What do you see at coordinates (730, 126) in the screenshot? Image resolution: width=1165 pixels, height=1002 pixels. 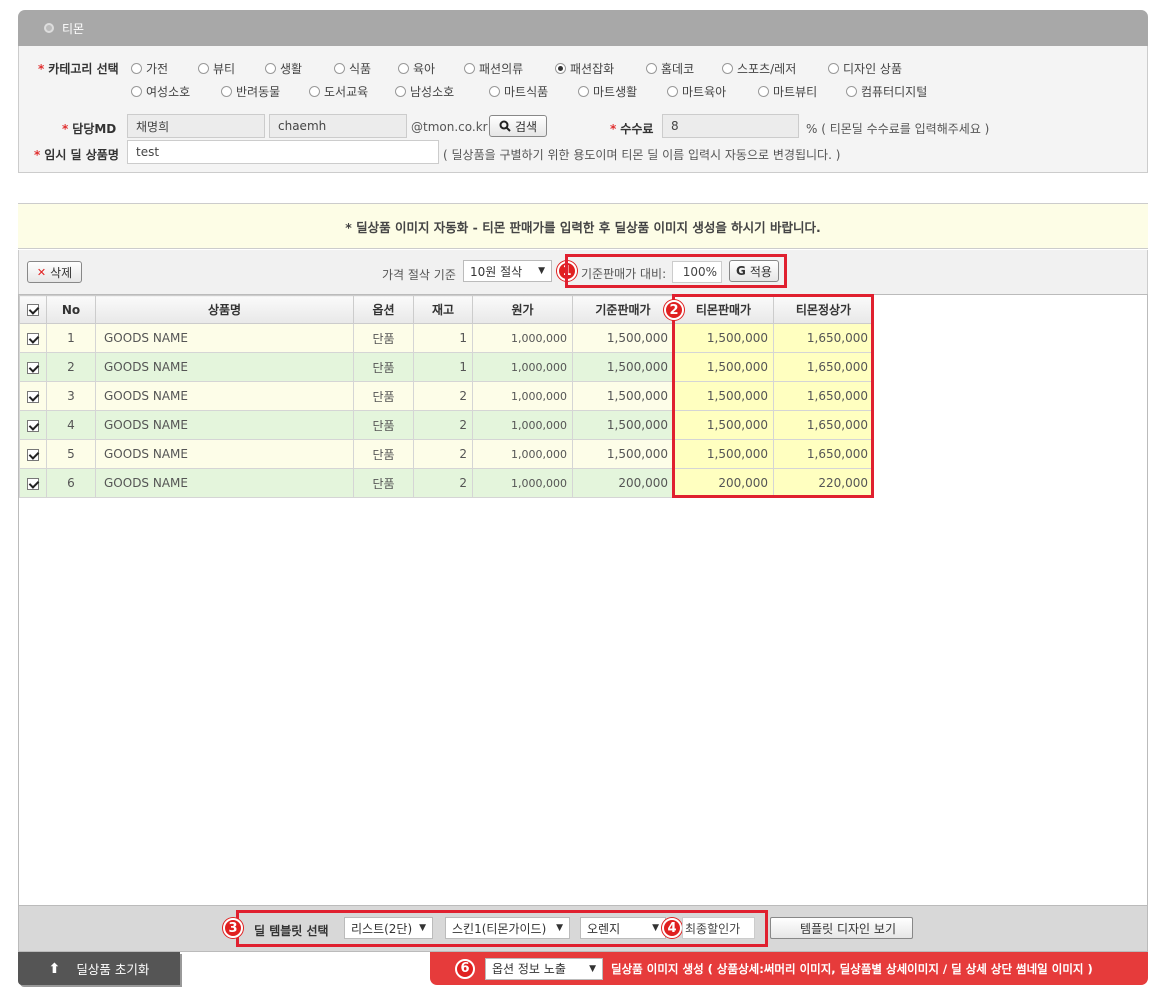 I see `fee-field: 8` at bounding box center [730, 126].